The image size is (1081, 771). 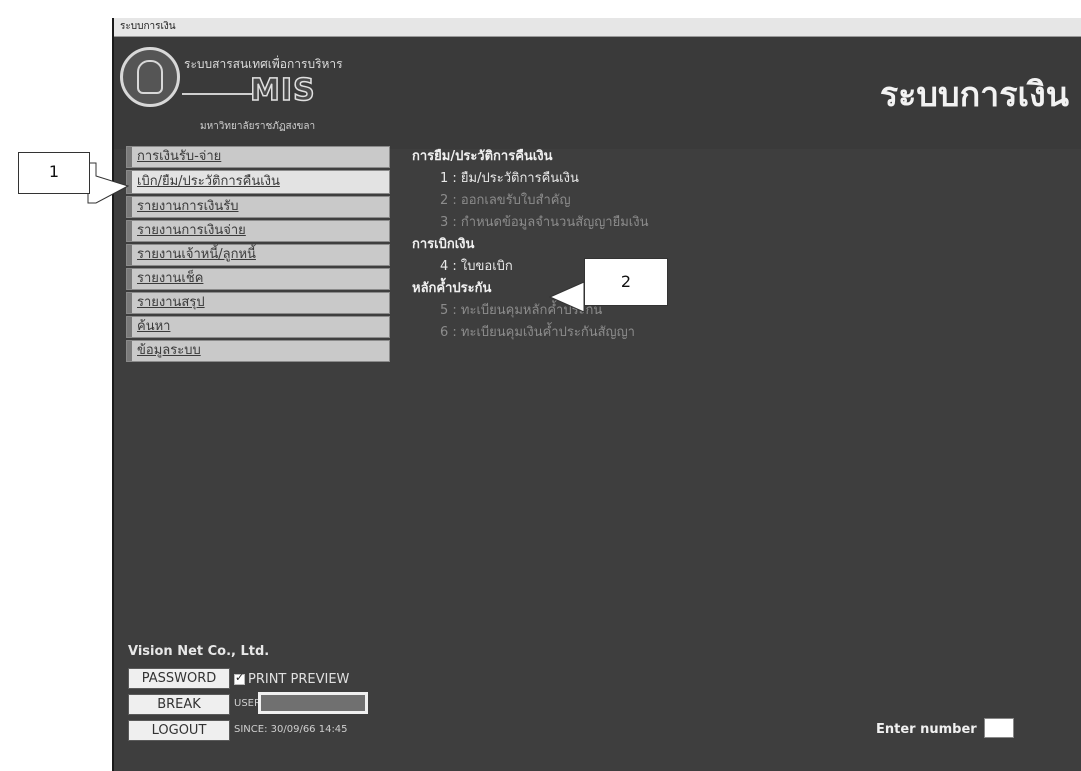 I want to click on menu-item-search: ค้นหา, so click(x=258, y=327).